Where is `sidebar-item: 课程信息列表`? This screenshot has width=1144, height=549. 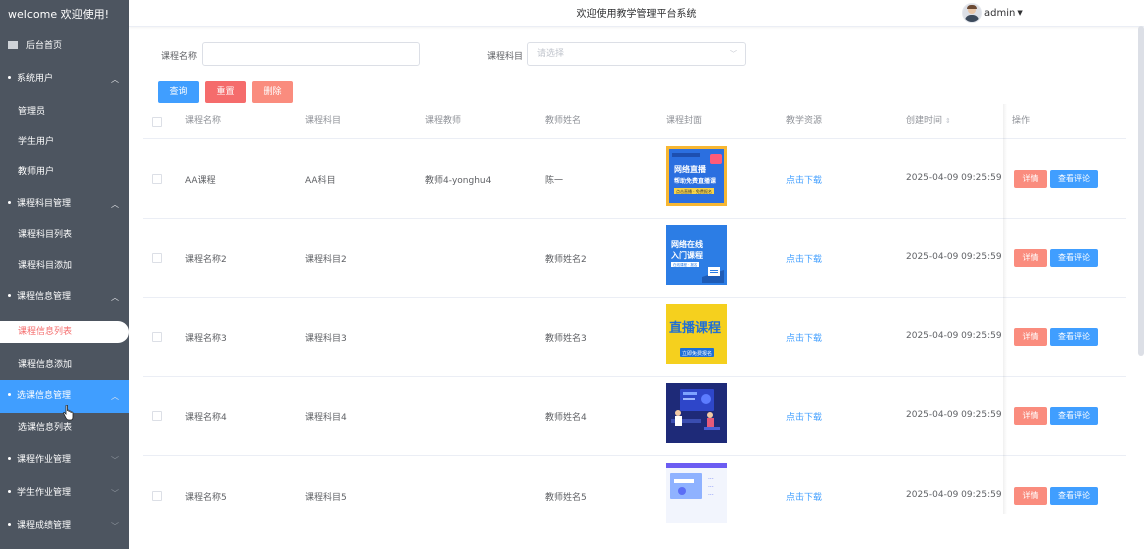
sidebar-item: 课程信息列表 is located at coordinates (64, 332).